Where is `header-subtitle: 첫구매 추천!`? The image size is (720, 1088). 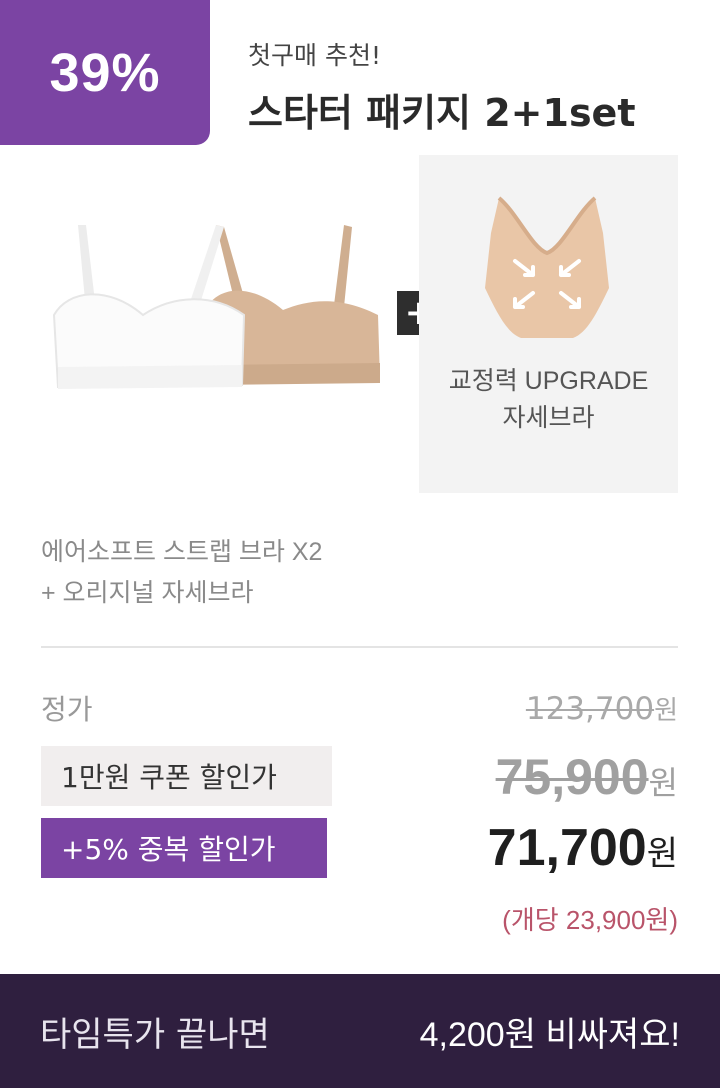
header-subtitle: 첫구매 추천! is located at coordinates (314, 55).